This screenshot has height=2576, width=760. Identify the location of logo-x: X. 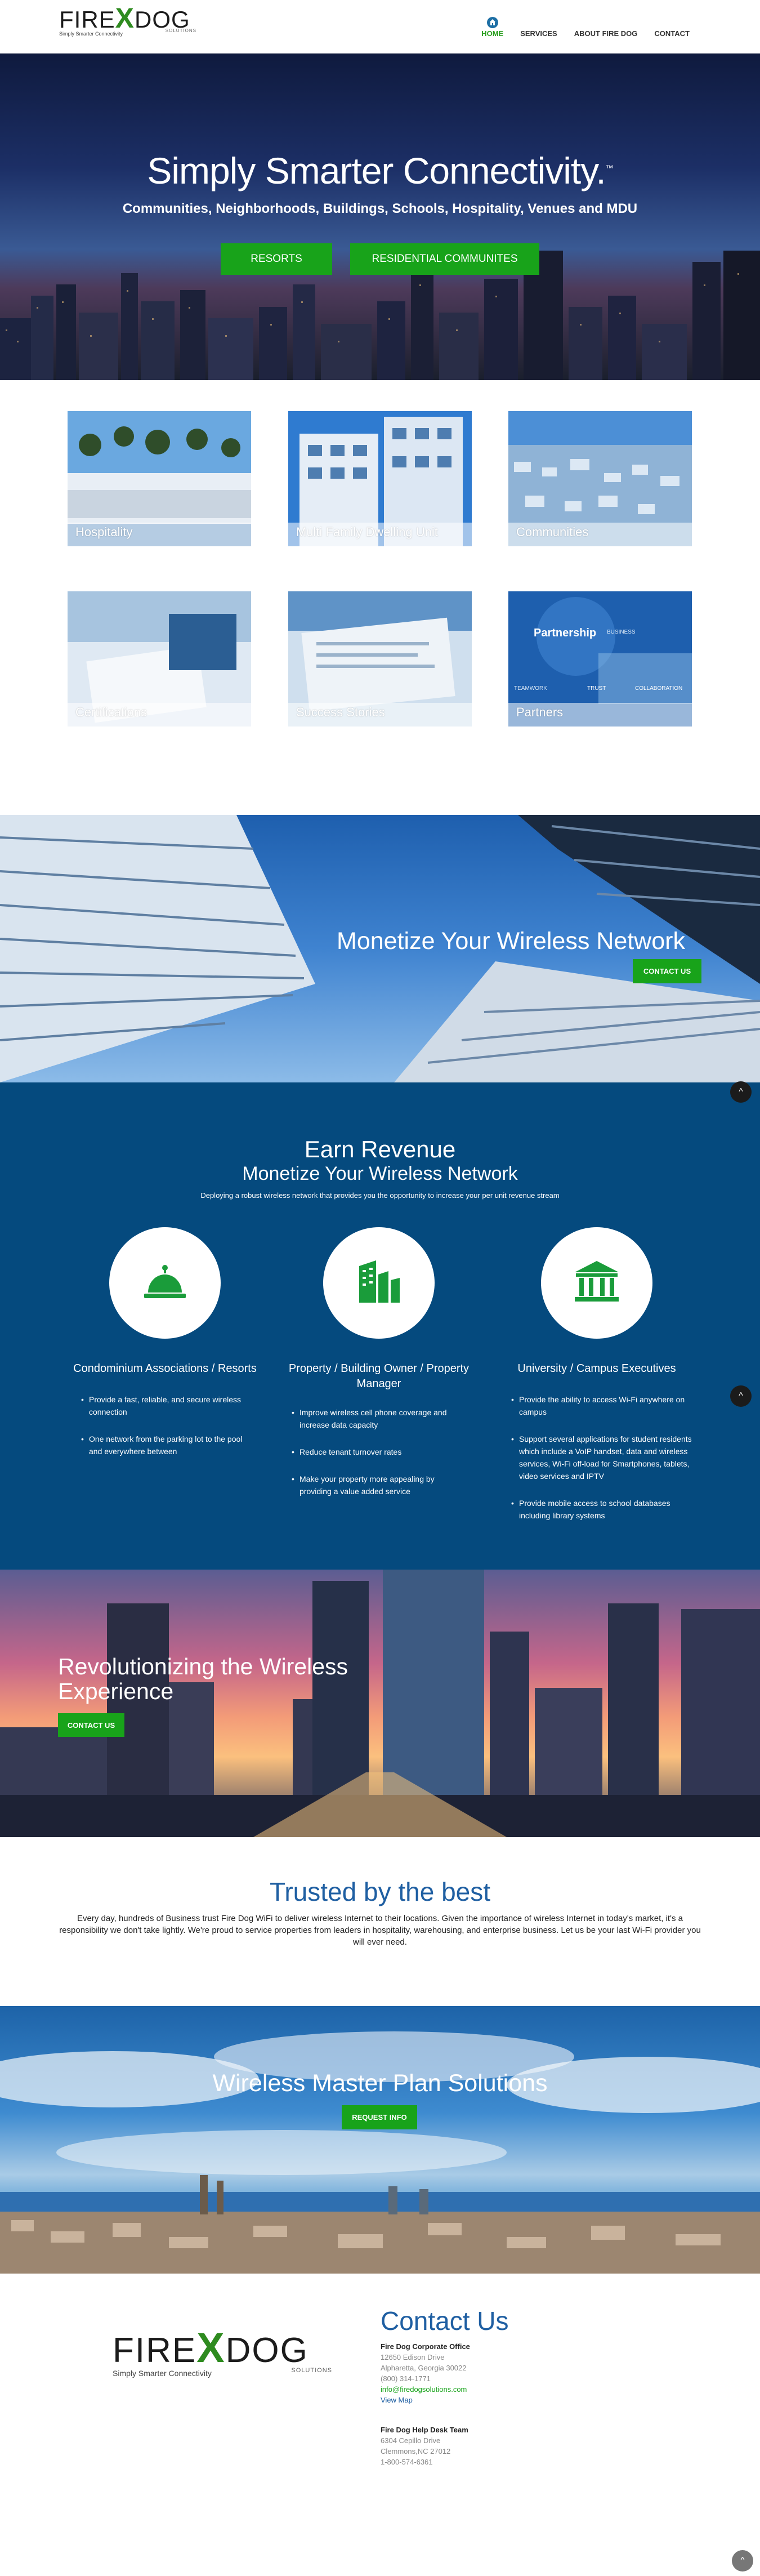
(125, 18).